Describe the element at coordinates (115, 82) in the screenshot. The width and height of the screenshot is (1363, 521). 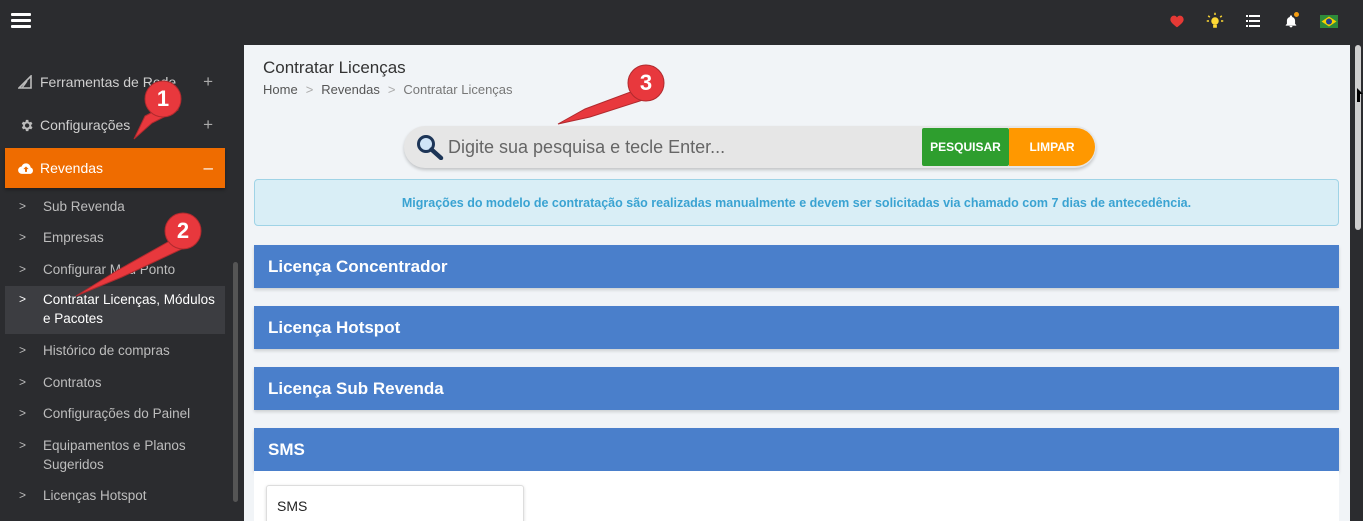
I see `sidebar-item-network-tools: Ferramentas de Rede +` at that location.